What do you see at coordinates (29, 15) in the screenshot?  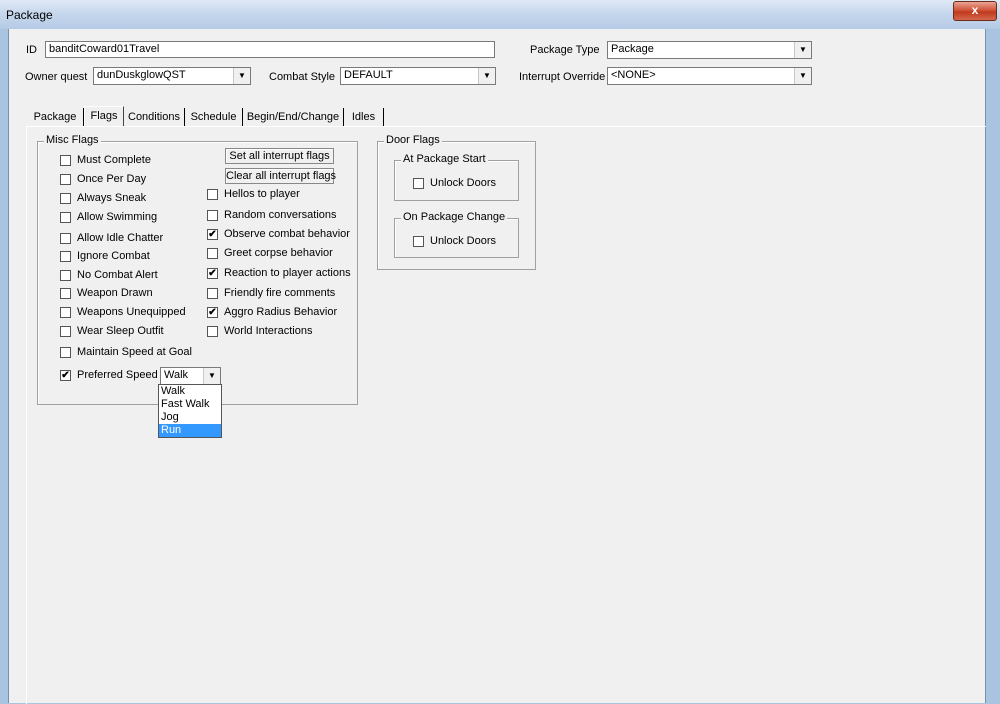 I see `window-title: Package` at bounding box center [29, 15].